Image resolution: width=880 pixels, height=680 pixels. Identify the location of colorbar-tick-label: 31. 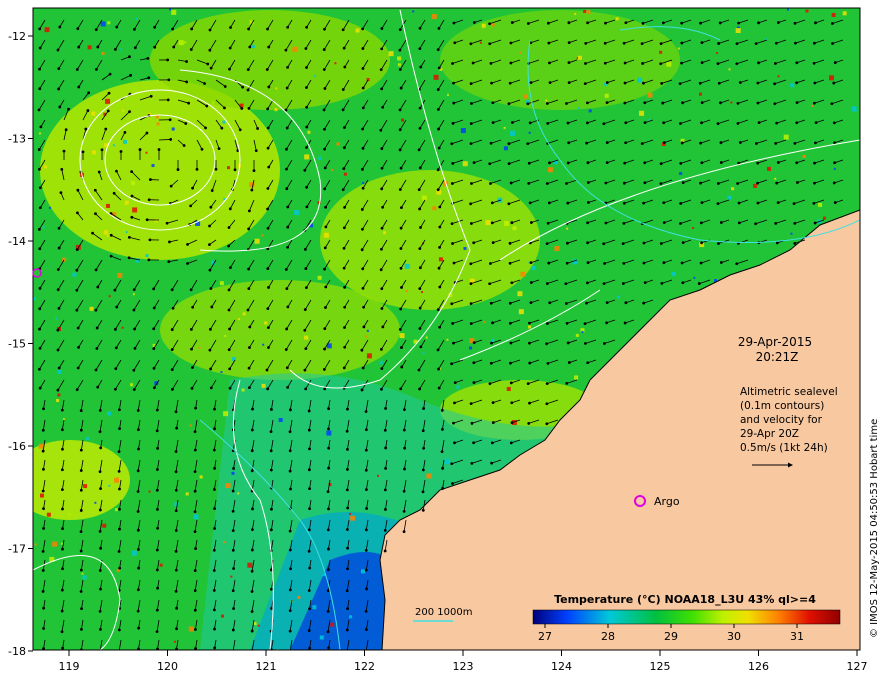
(797, 636).